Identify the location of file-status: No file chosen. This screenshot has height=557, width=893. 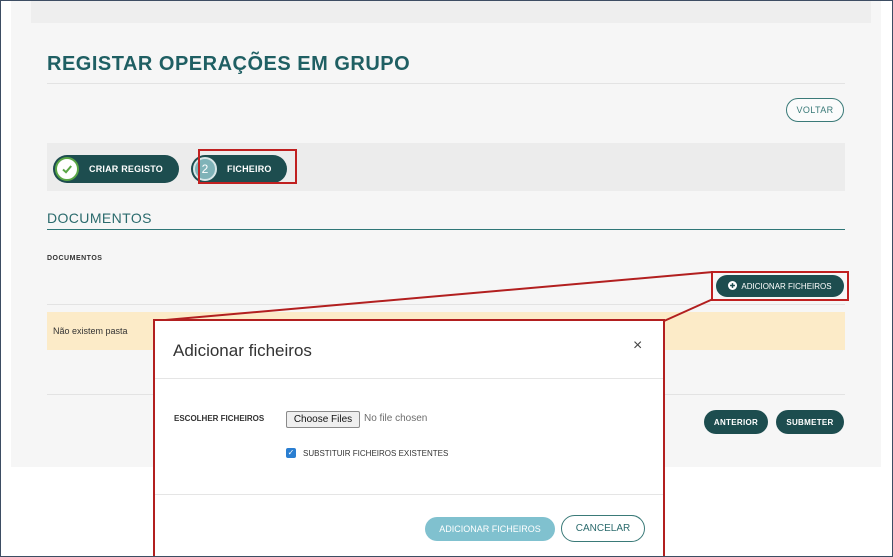
(396, 418).